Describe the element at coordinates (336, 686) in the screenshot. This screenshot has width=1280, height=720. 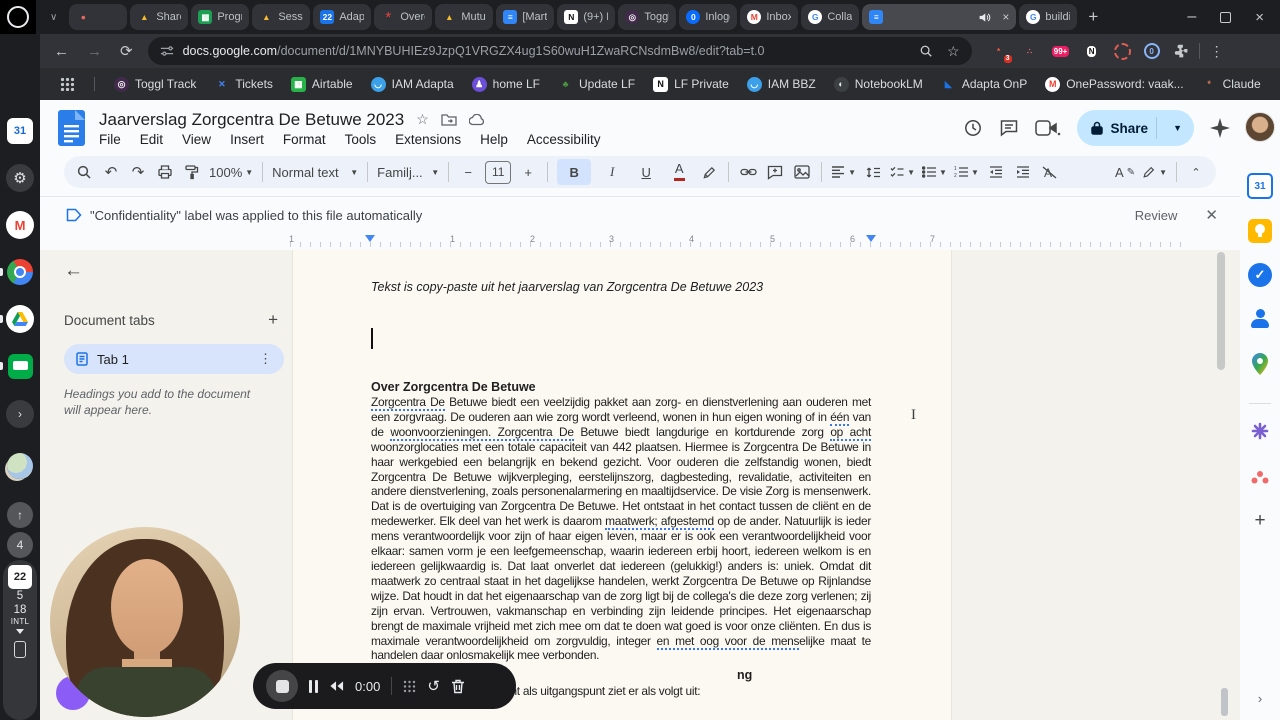
I see `rewind-icon` at that location.